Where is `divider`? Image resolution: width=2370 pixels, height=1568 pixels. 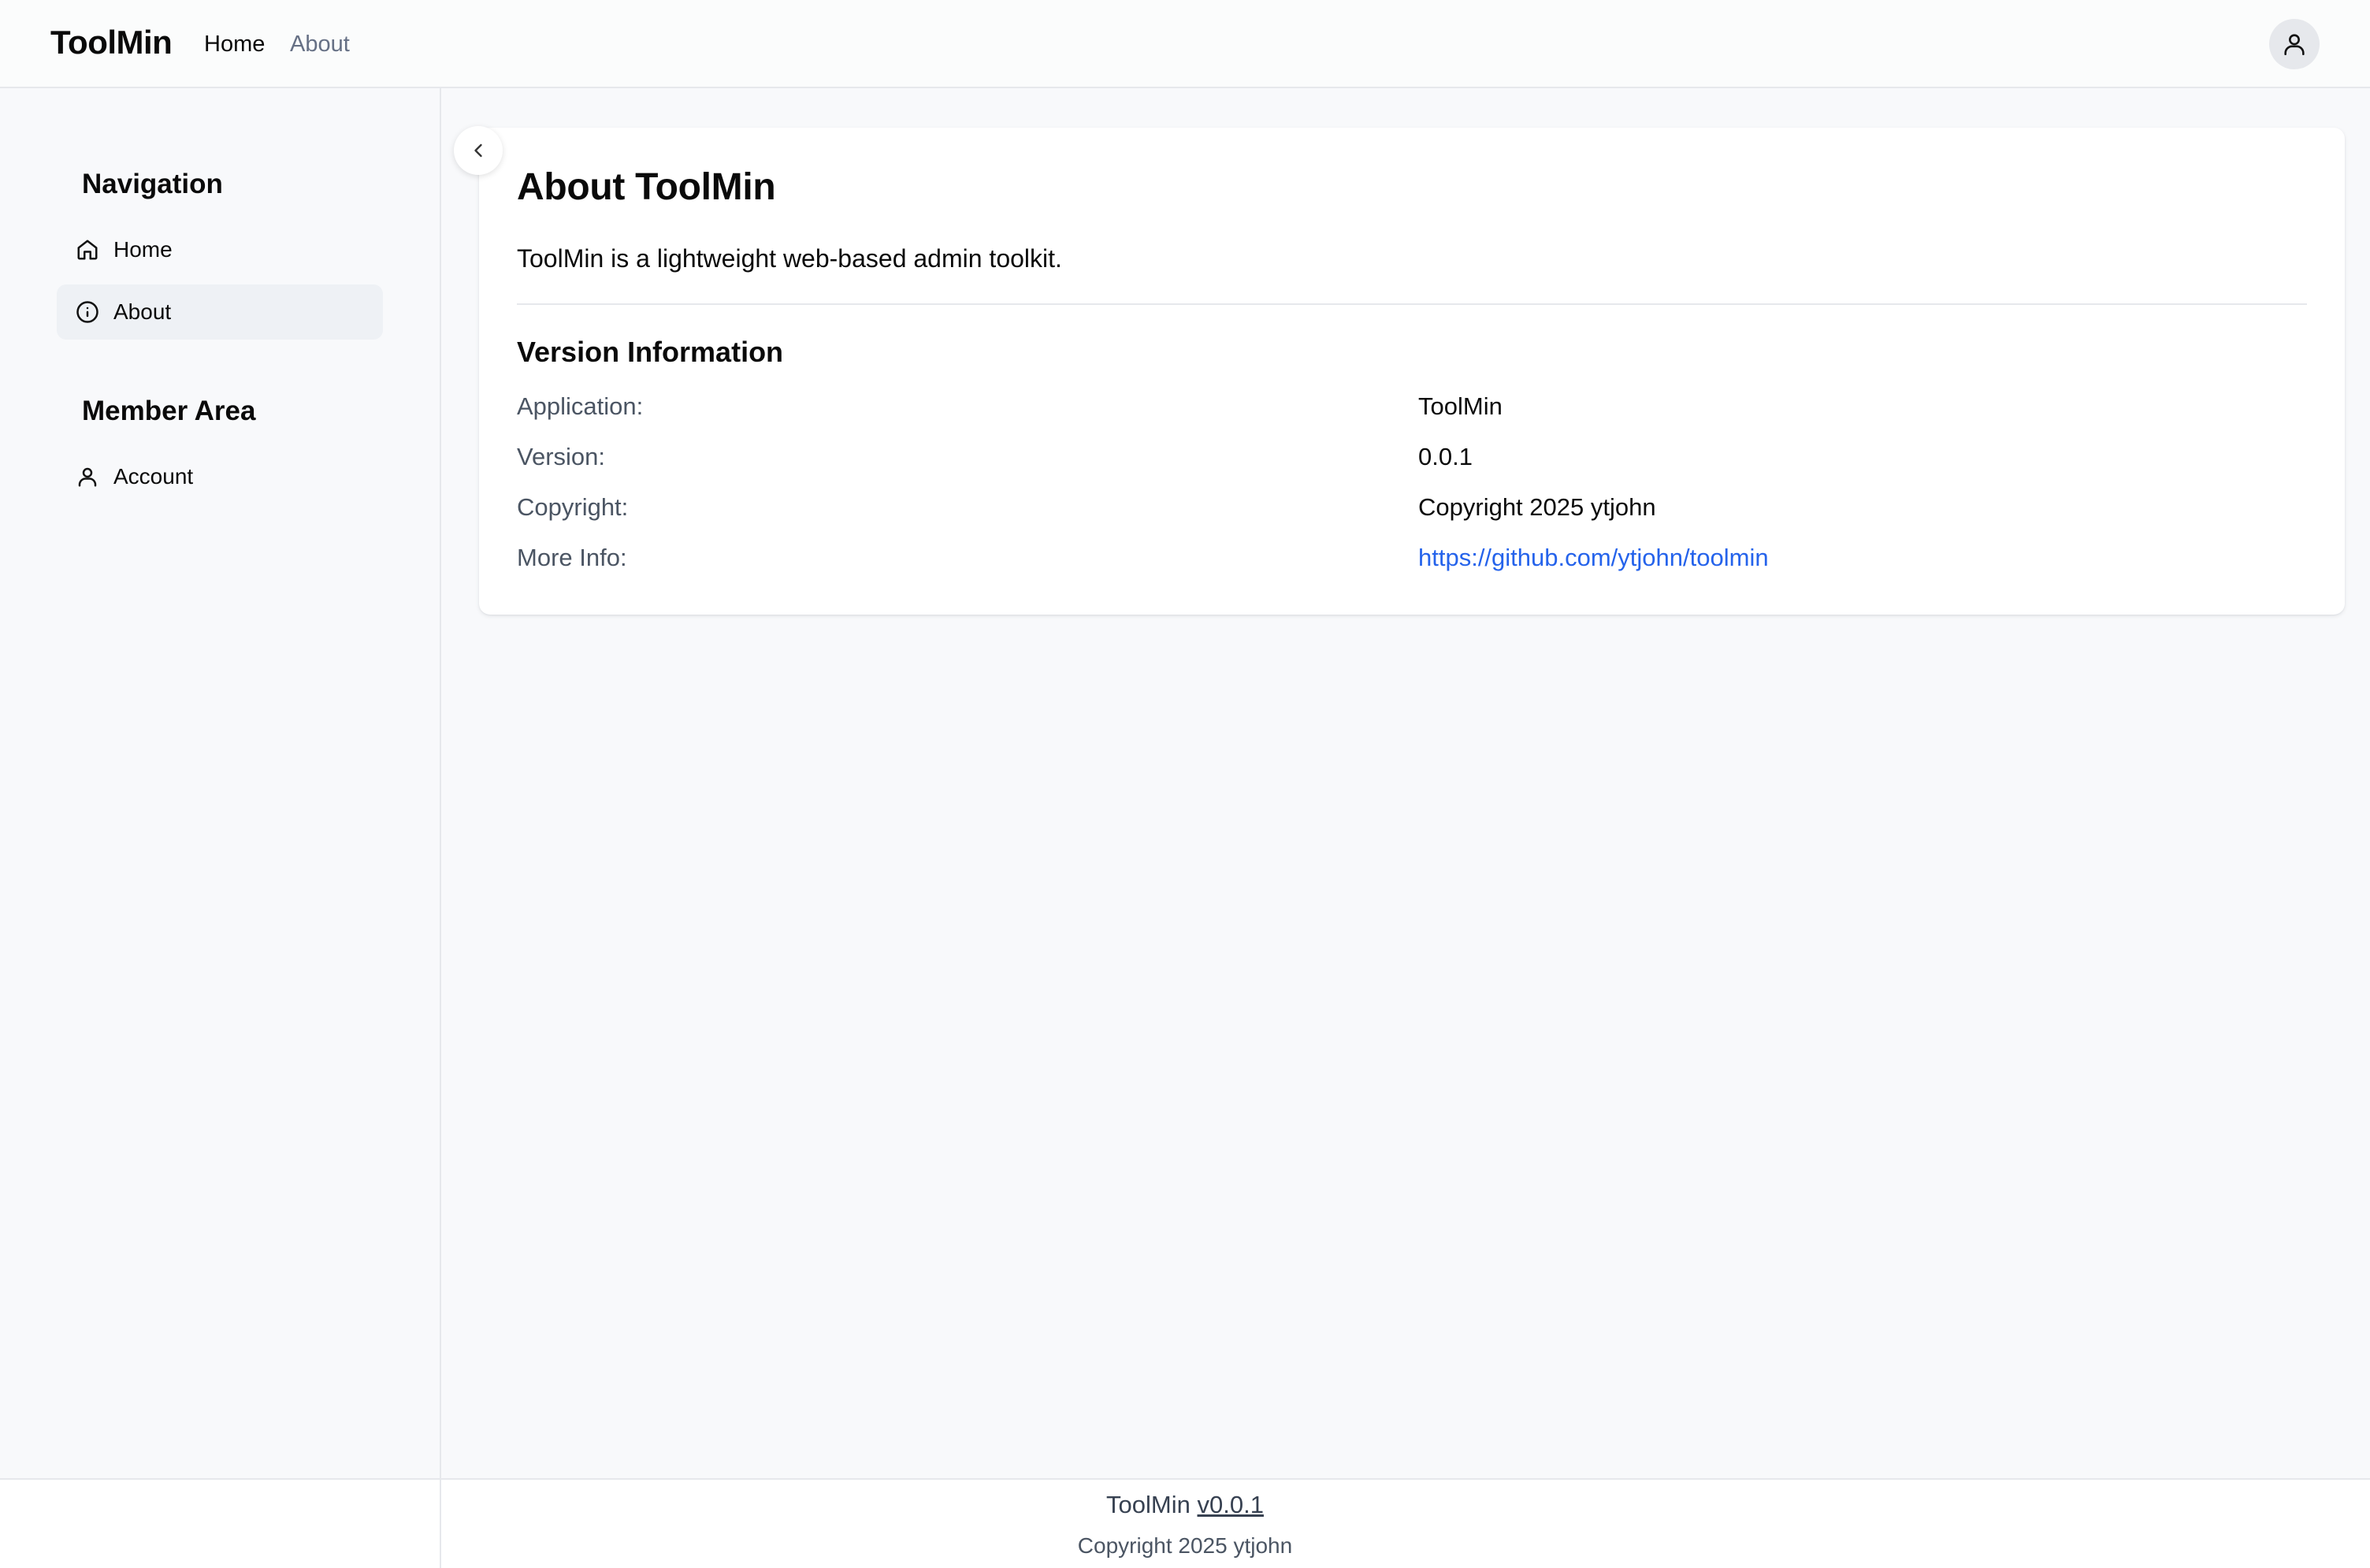
divider is located at coordinates (1412, 304).